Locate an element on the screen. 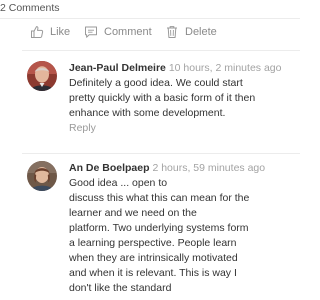 The height and width of the screenshot is (300, 320). thumbs-up-icon is located at coordinates (37, 32).